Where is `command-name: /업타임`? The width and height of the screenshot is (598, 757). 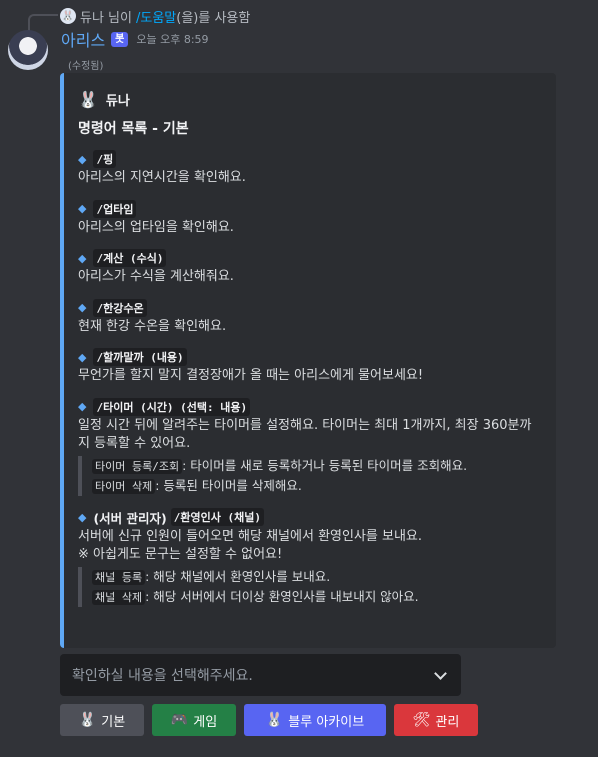 command-name: /업타임 is located at coordinates (115, 208).